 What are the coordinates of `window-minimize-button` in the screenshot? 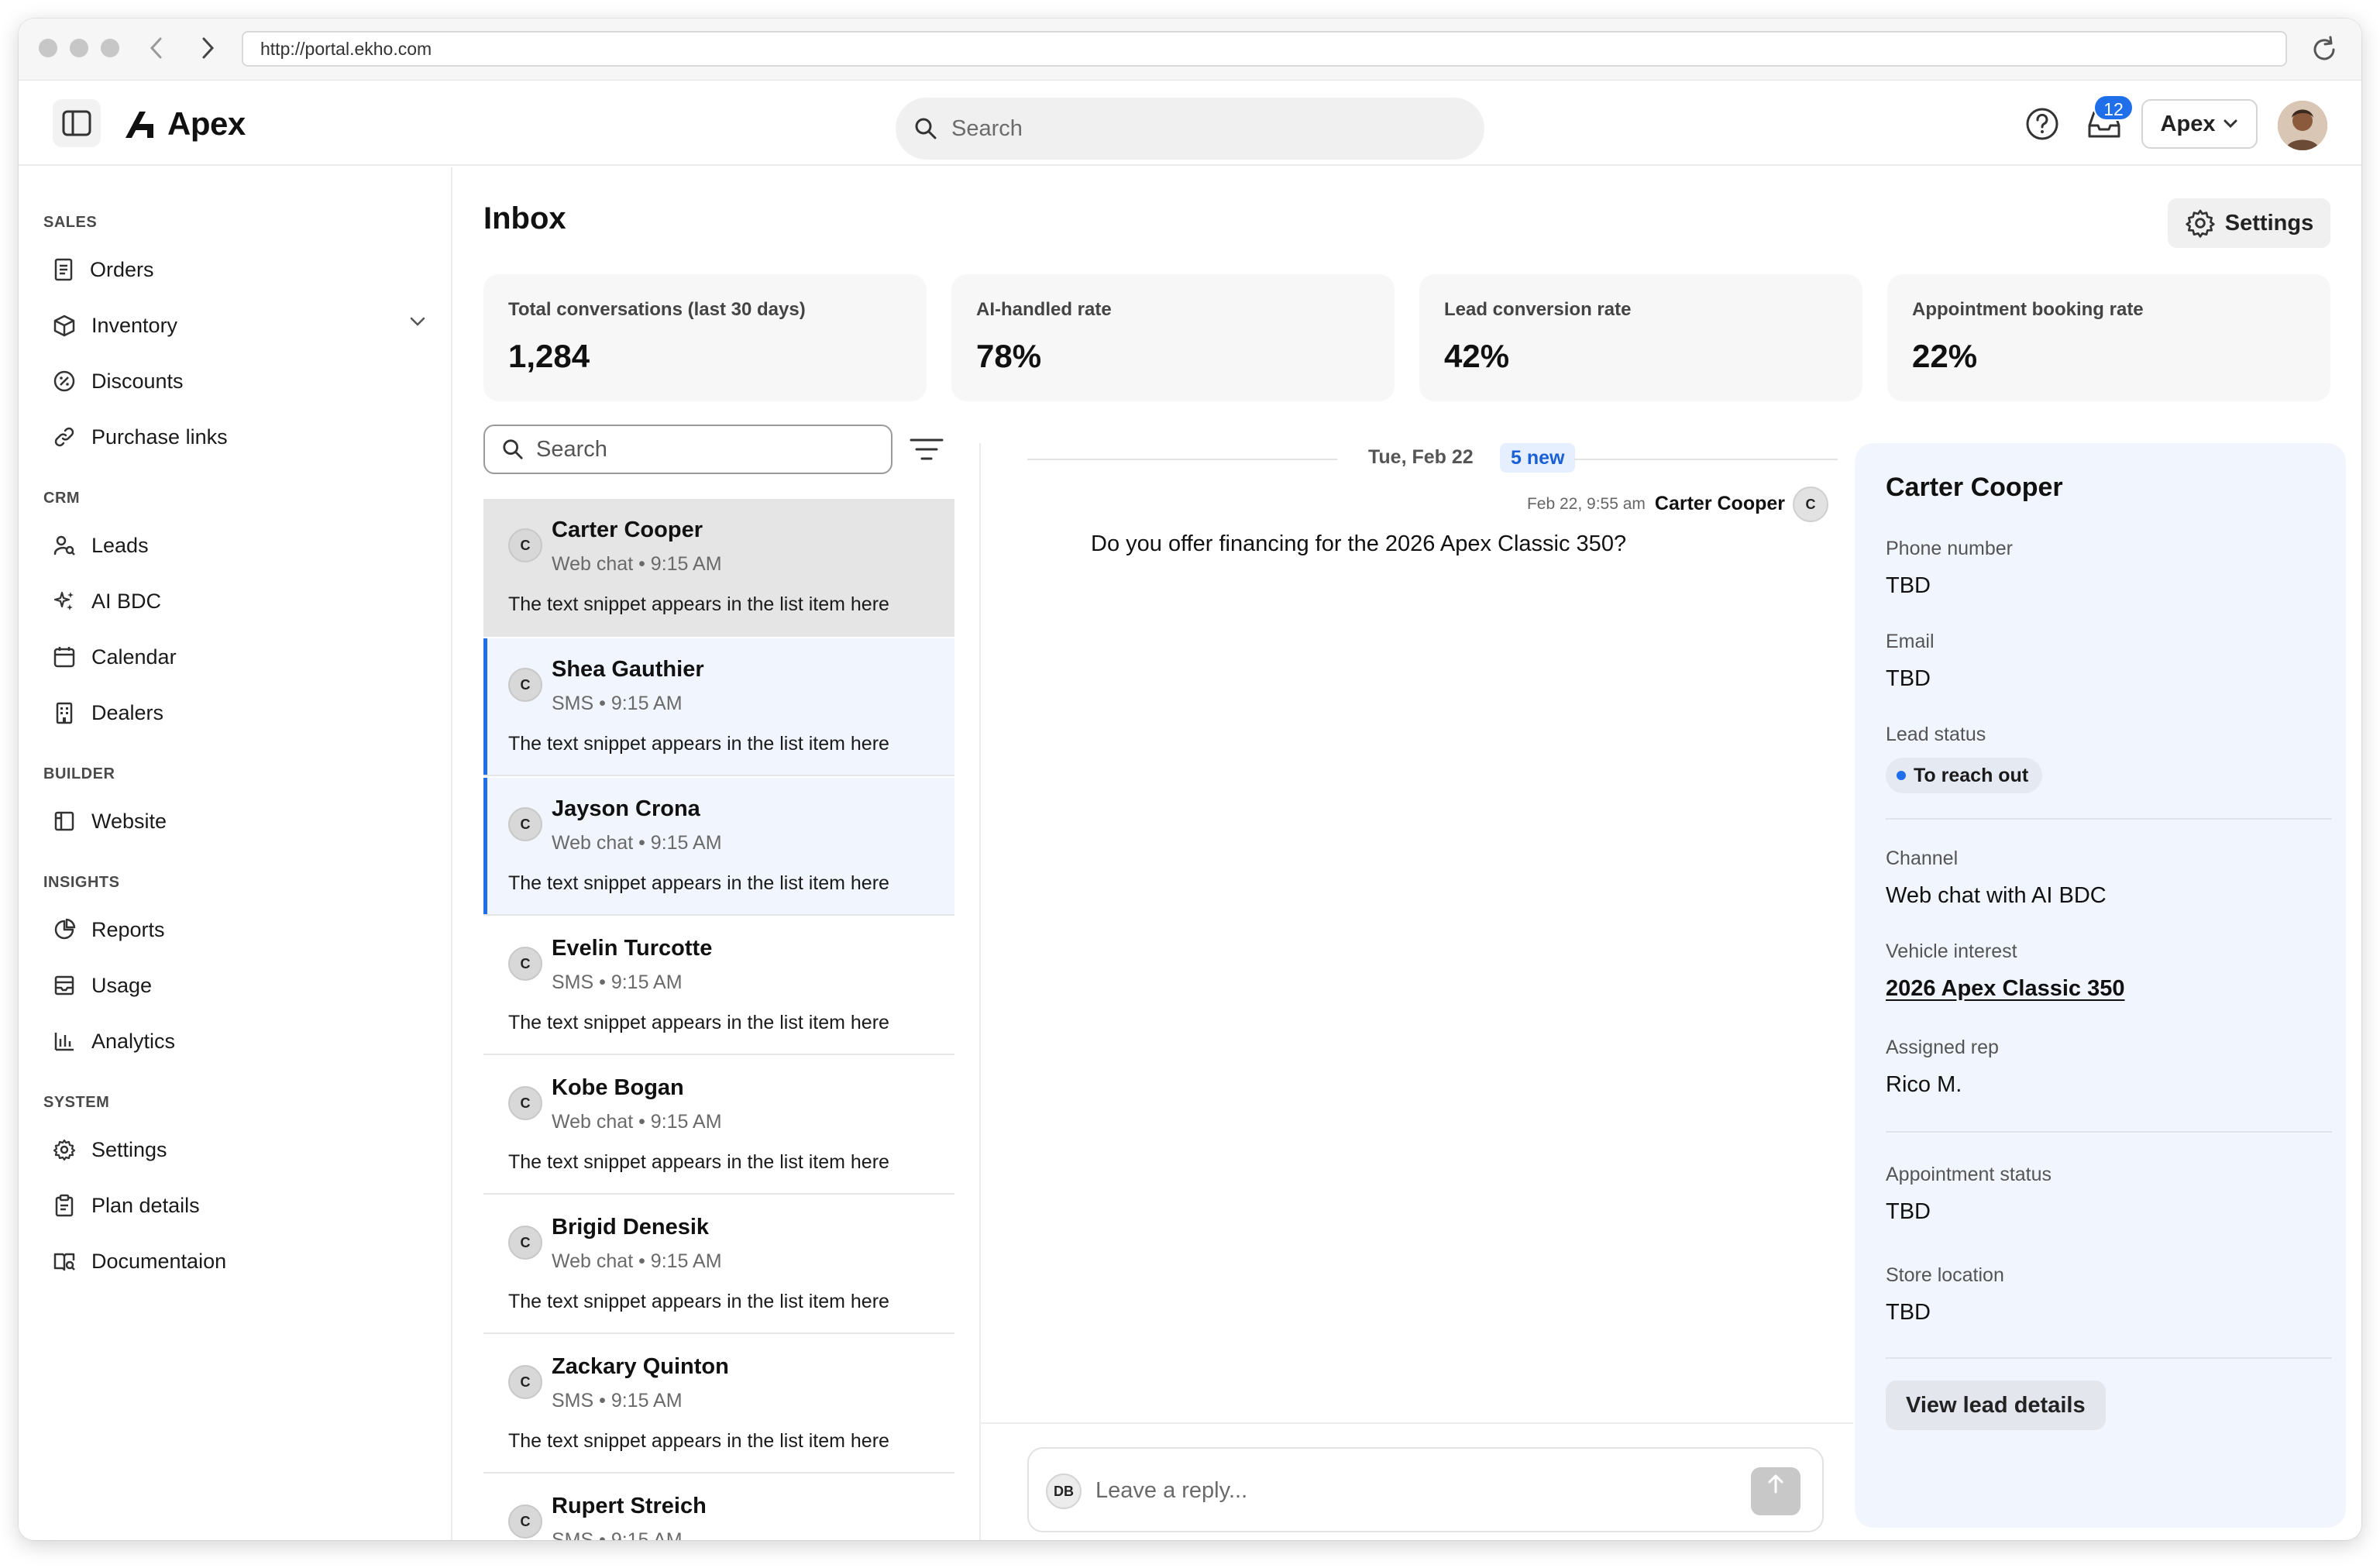 It's located at (79, 48).